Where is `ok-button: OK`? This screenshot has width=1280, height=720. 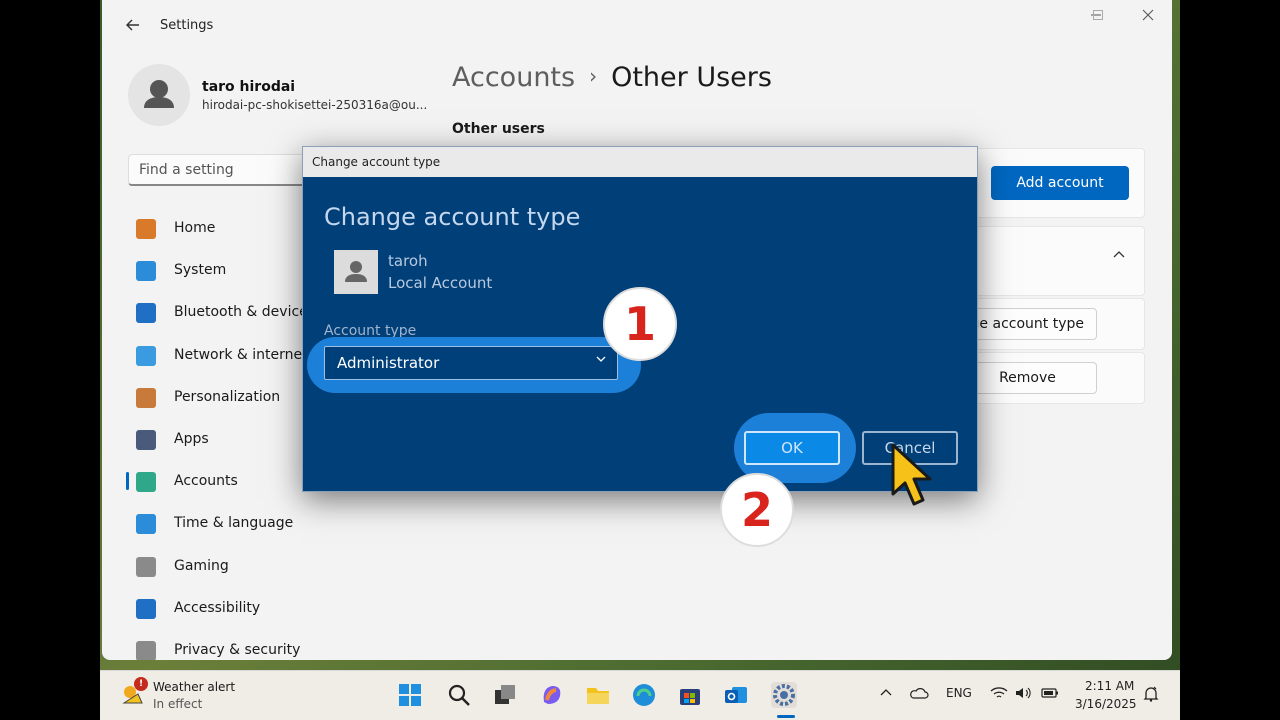
ok-button: OK is located at coordinates (792, 448).